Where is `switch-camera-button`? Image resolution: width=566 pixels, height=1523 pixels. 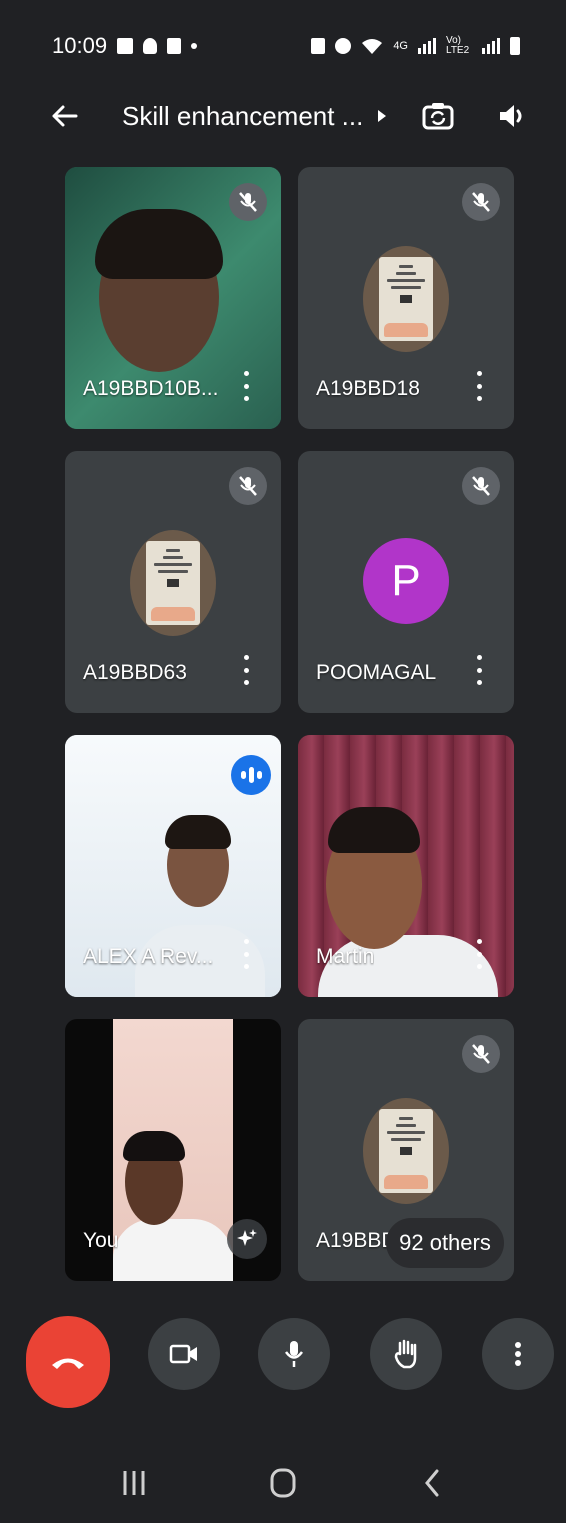
switch-camera-button is located at coordinates (438, 116).